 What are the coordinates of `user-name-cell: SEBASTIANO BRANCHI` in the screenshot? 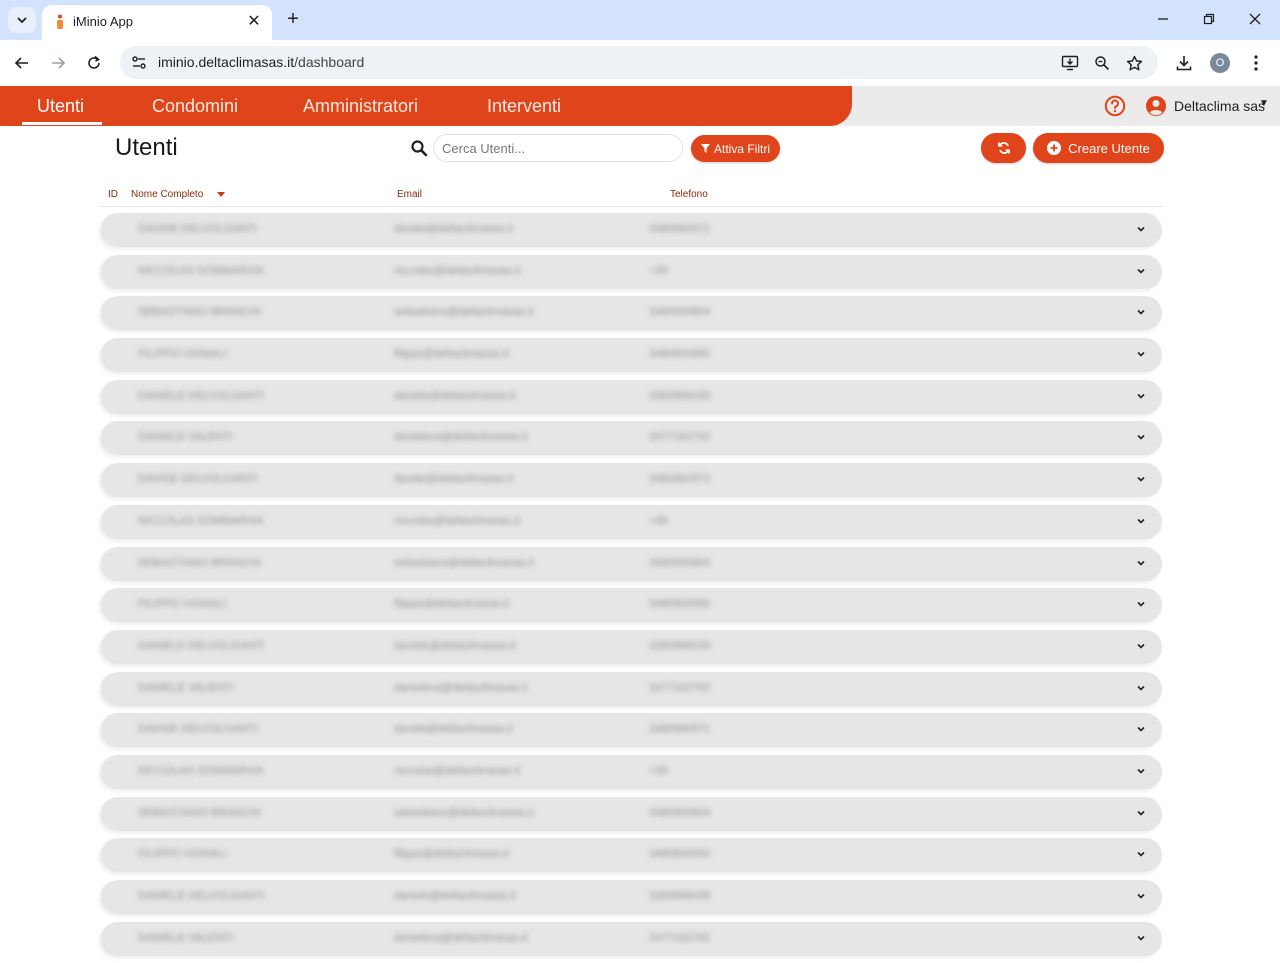 It's located at (199, 312).